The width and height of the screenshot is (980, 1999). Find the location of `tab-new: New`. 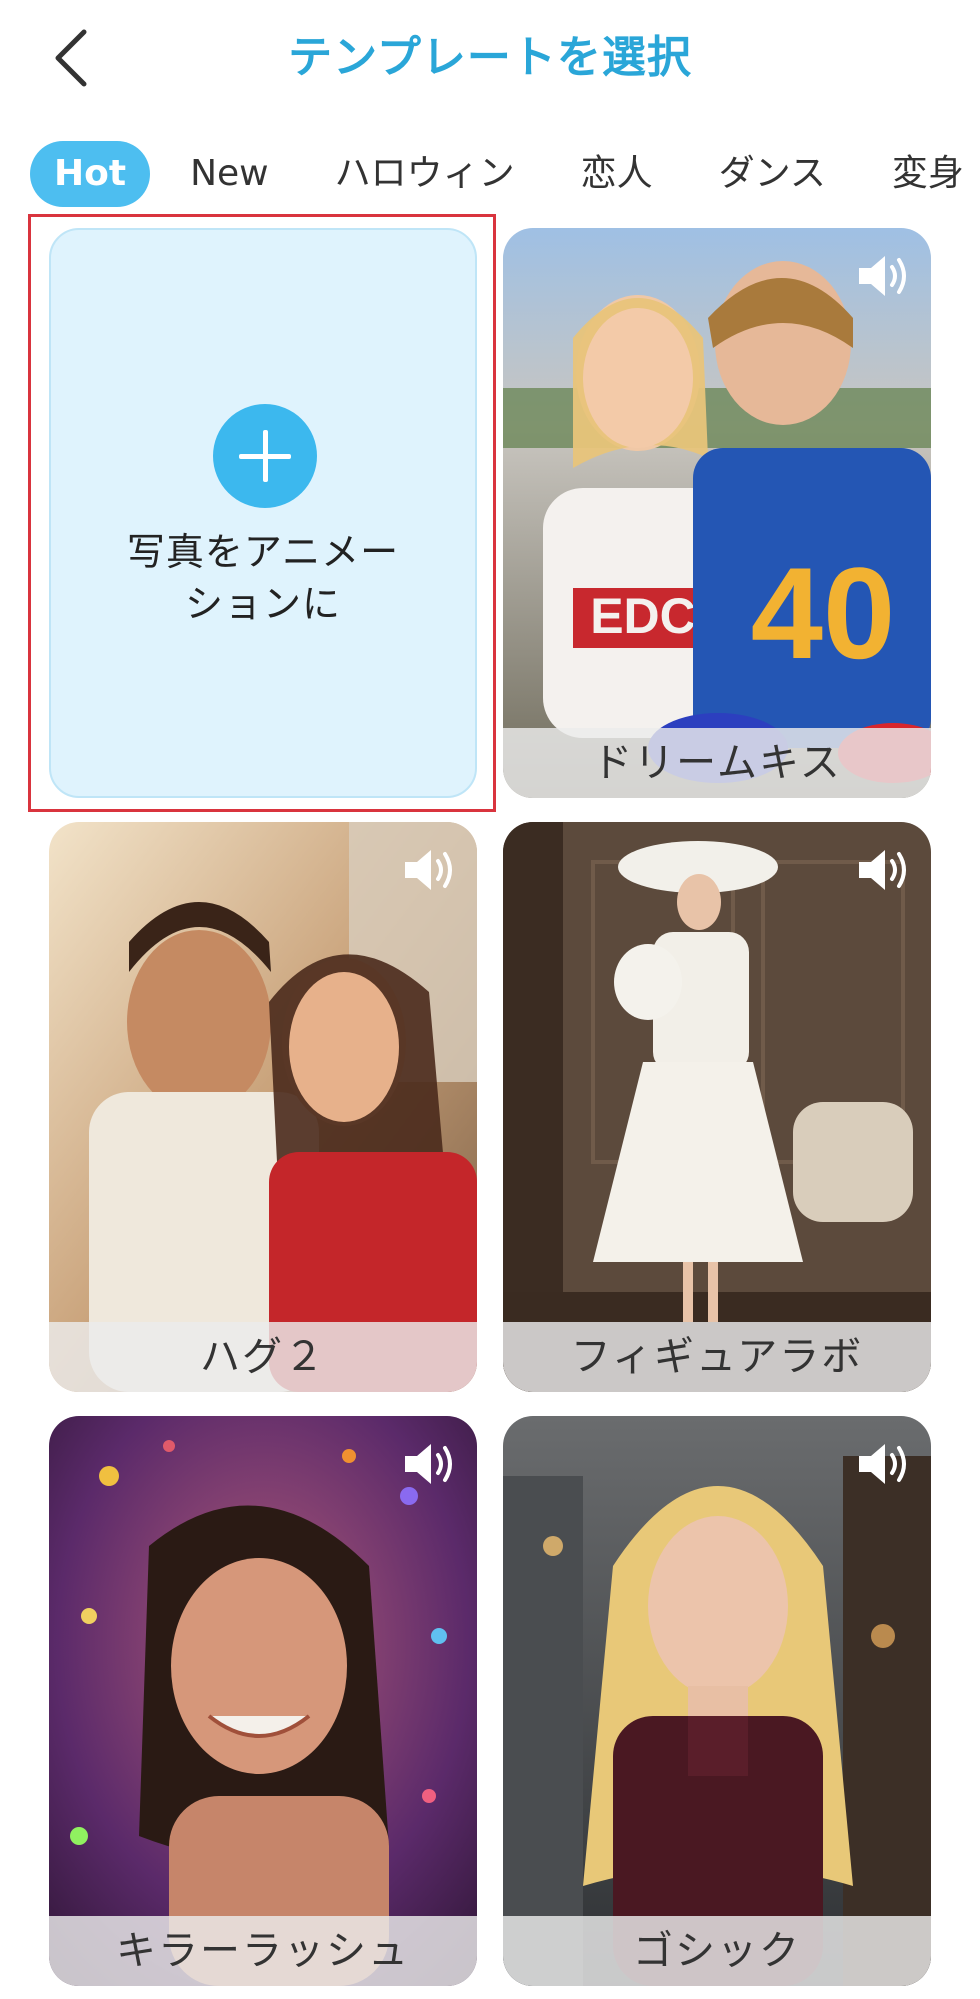

tab-new: New is located at coordinates (229, 174).